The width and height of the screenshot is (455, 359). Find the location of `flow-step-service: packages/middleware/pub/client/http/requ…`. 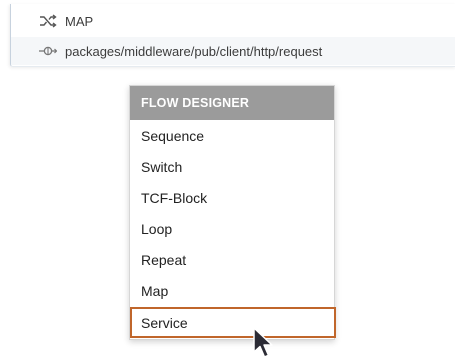

flow-step-service: packages/middleware/pub/client/http/requ… is located at coordinates (233, 51).